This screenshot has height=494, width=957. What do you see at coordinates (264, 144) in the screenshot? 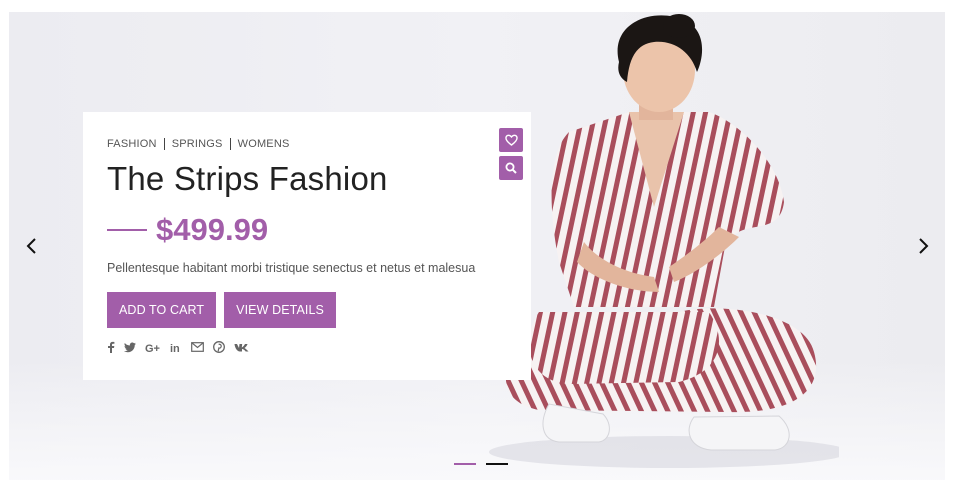
I see `category-womens: WOMENS` at bounding box center [264, 144].